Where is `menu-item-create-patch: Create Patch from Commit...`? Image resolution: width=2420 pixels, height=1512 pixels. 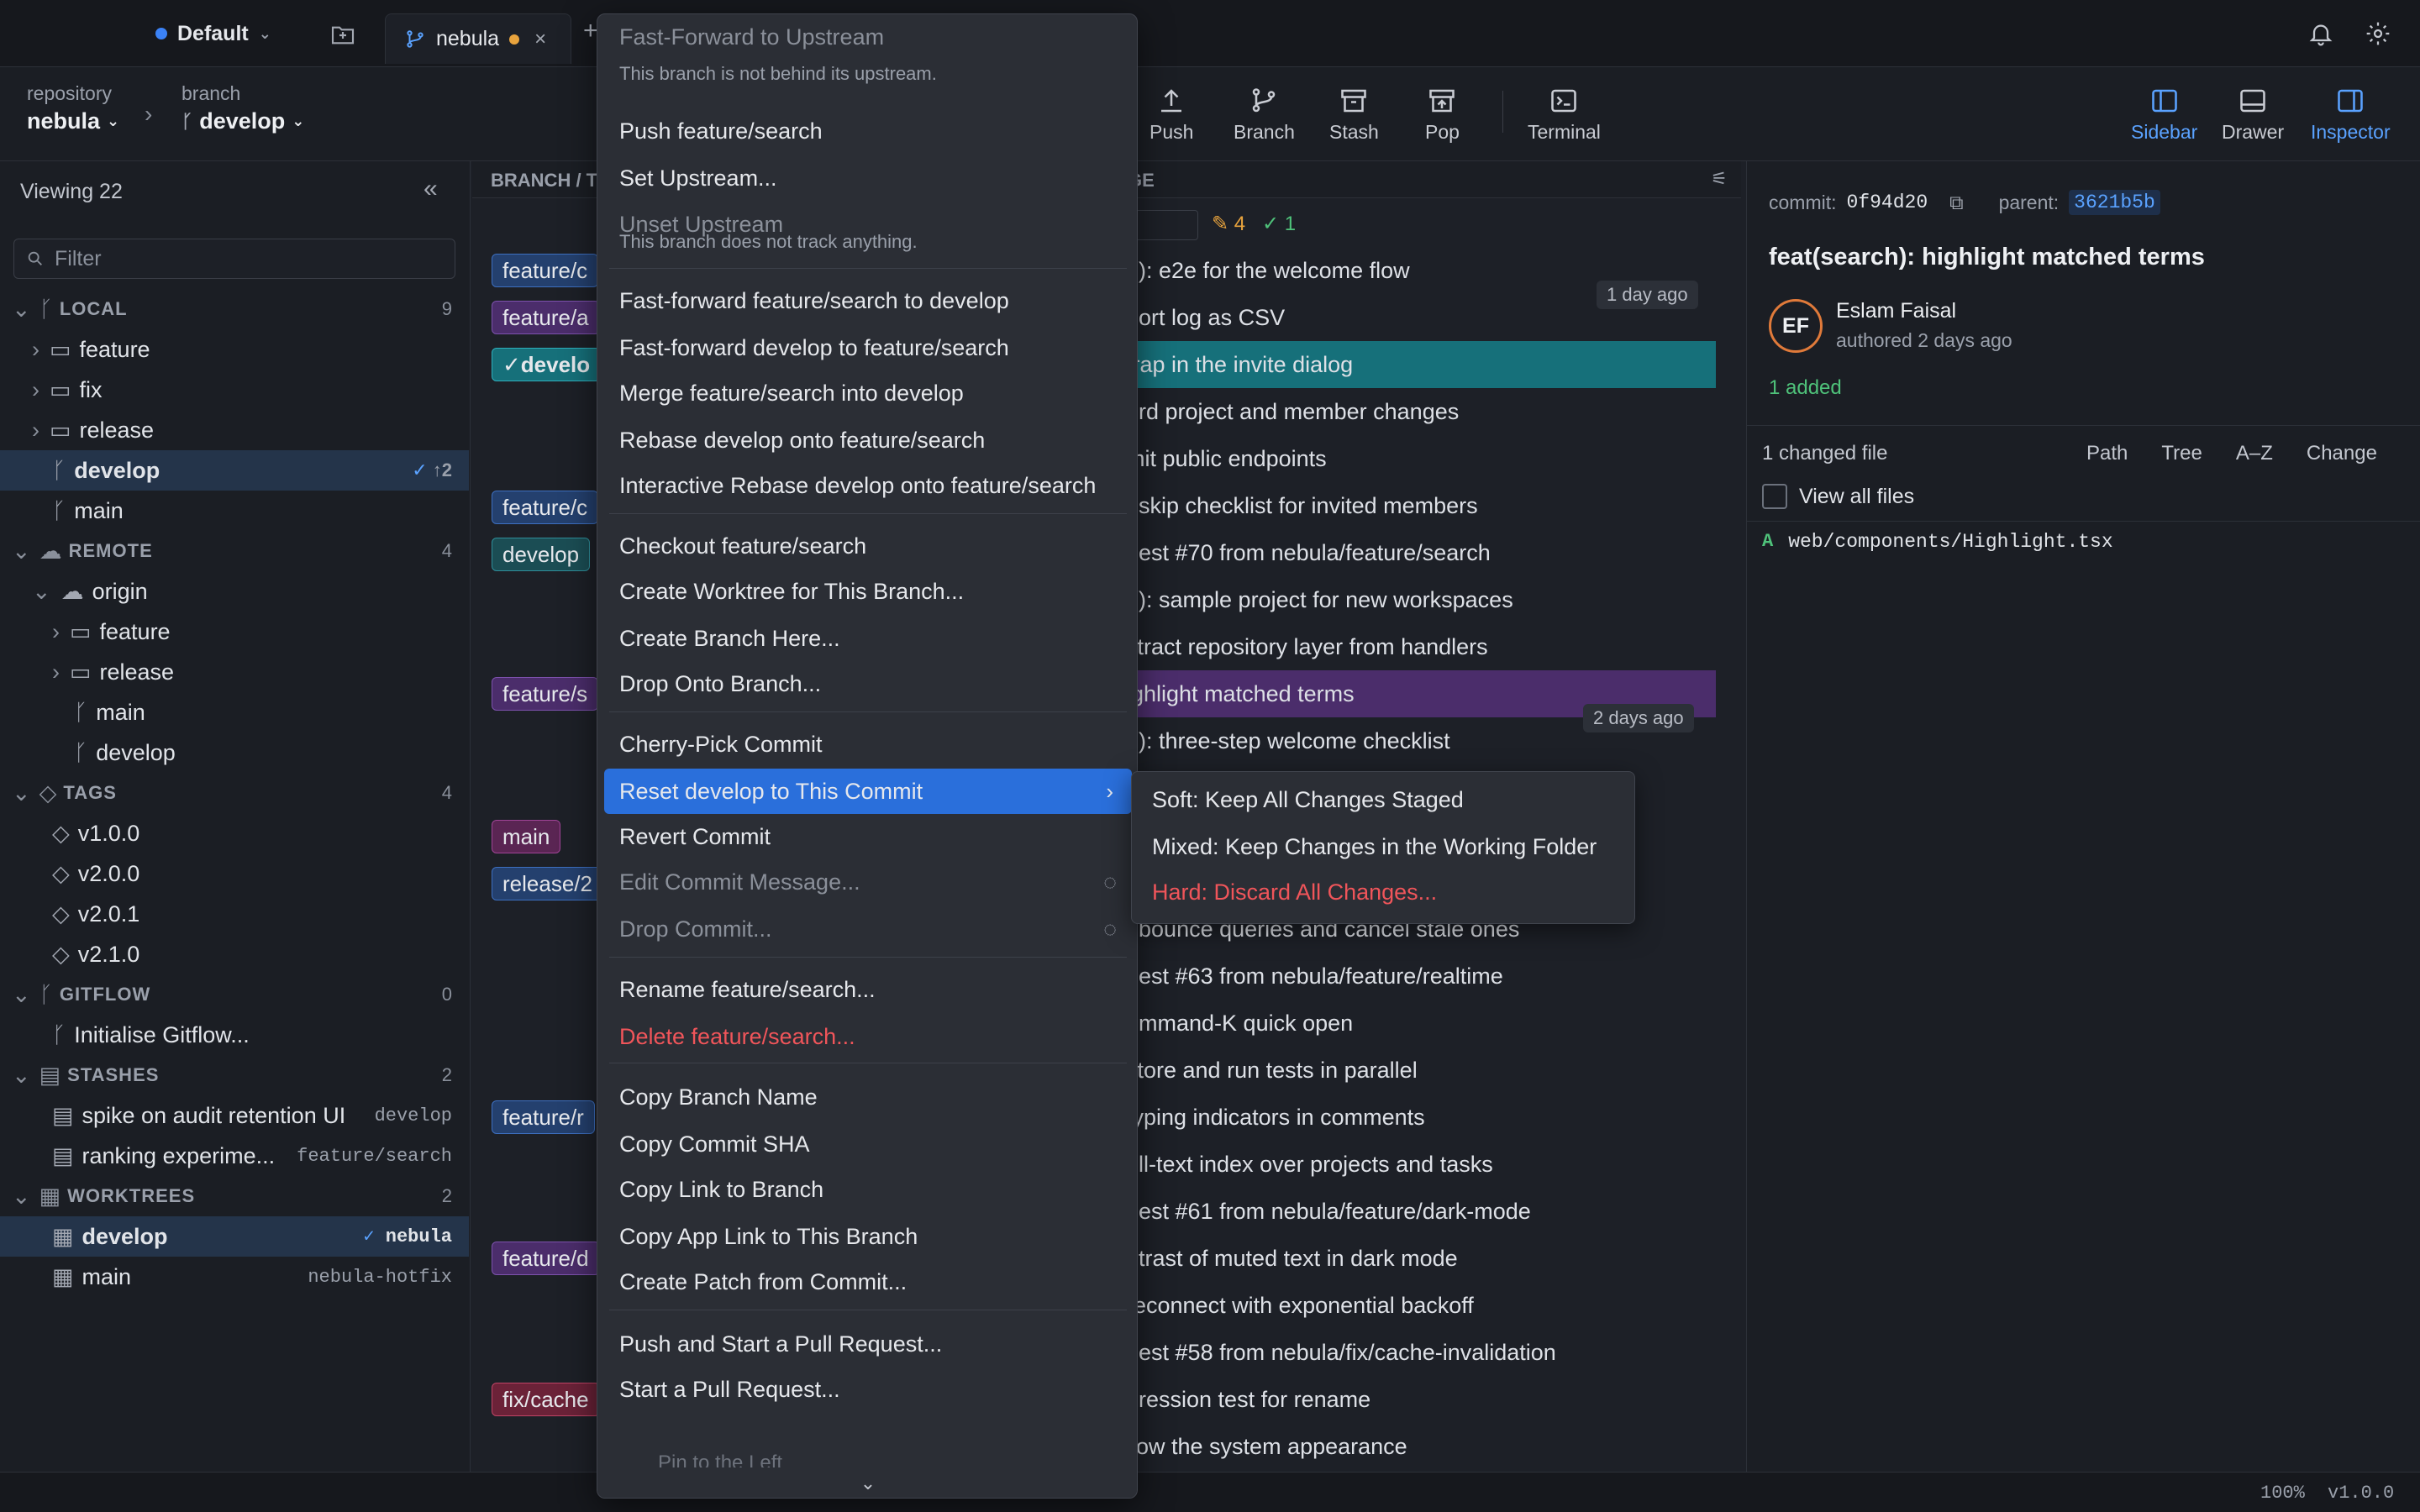
menu-item-create-patch: Create Patch from Commit... is located at coordinates (867, 1282).